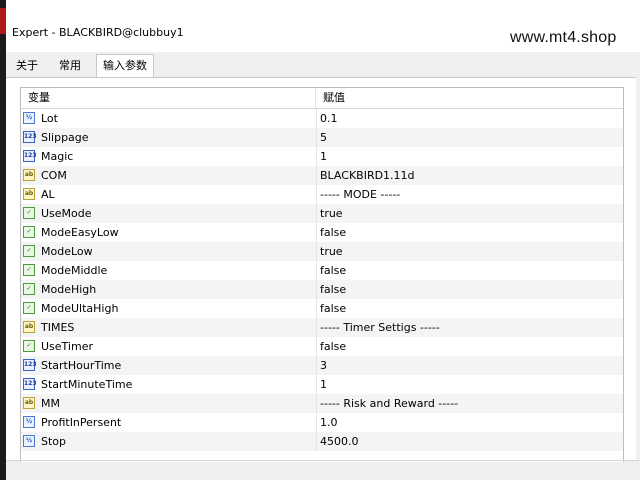 This screenshot has height=480, width=640. I want to click on table-row: ab MM ----- Risk and Reward -----, so click(322, 403).